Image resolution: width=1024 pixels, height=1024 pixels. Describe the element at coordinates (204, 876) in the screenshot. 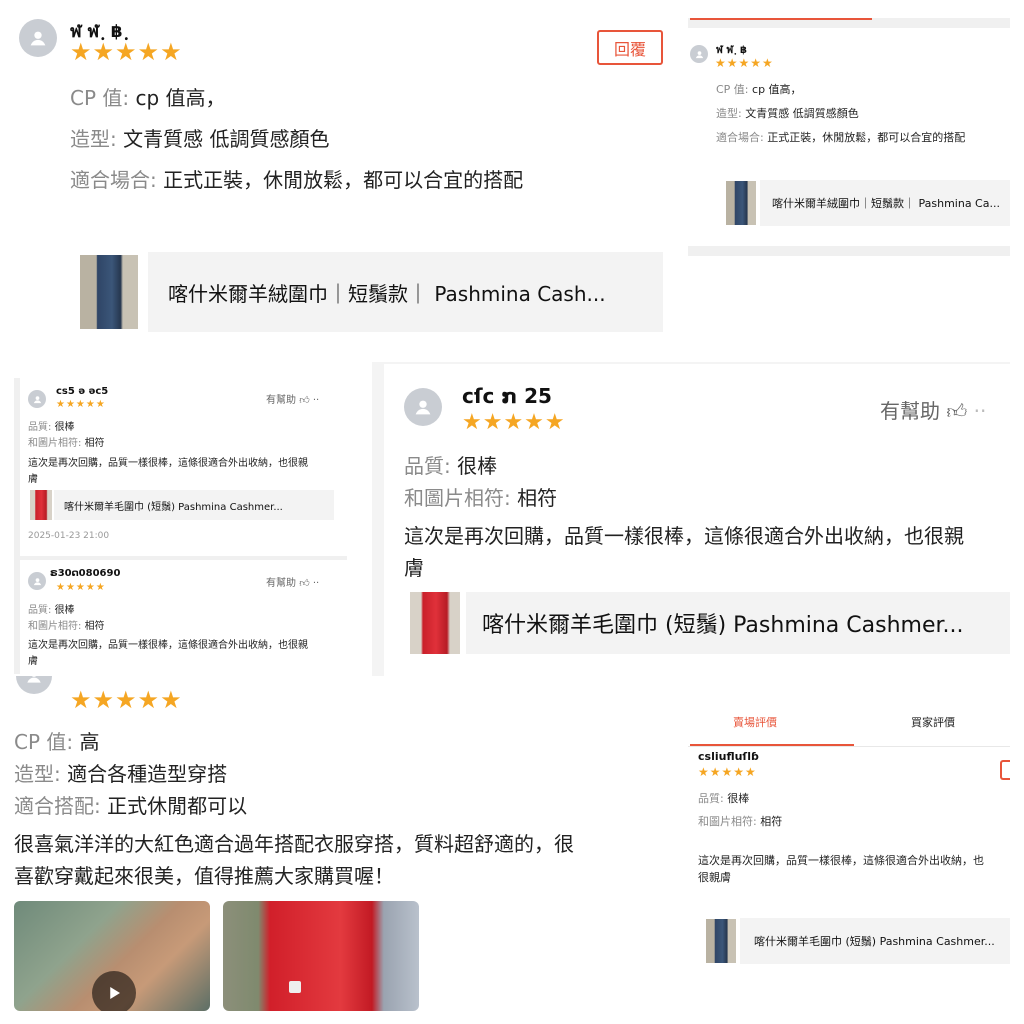

I see `review-body-cont: 喜歡穿戴起來很美，值得推薦大家購買喔！` at that location.